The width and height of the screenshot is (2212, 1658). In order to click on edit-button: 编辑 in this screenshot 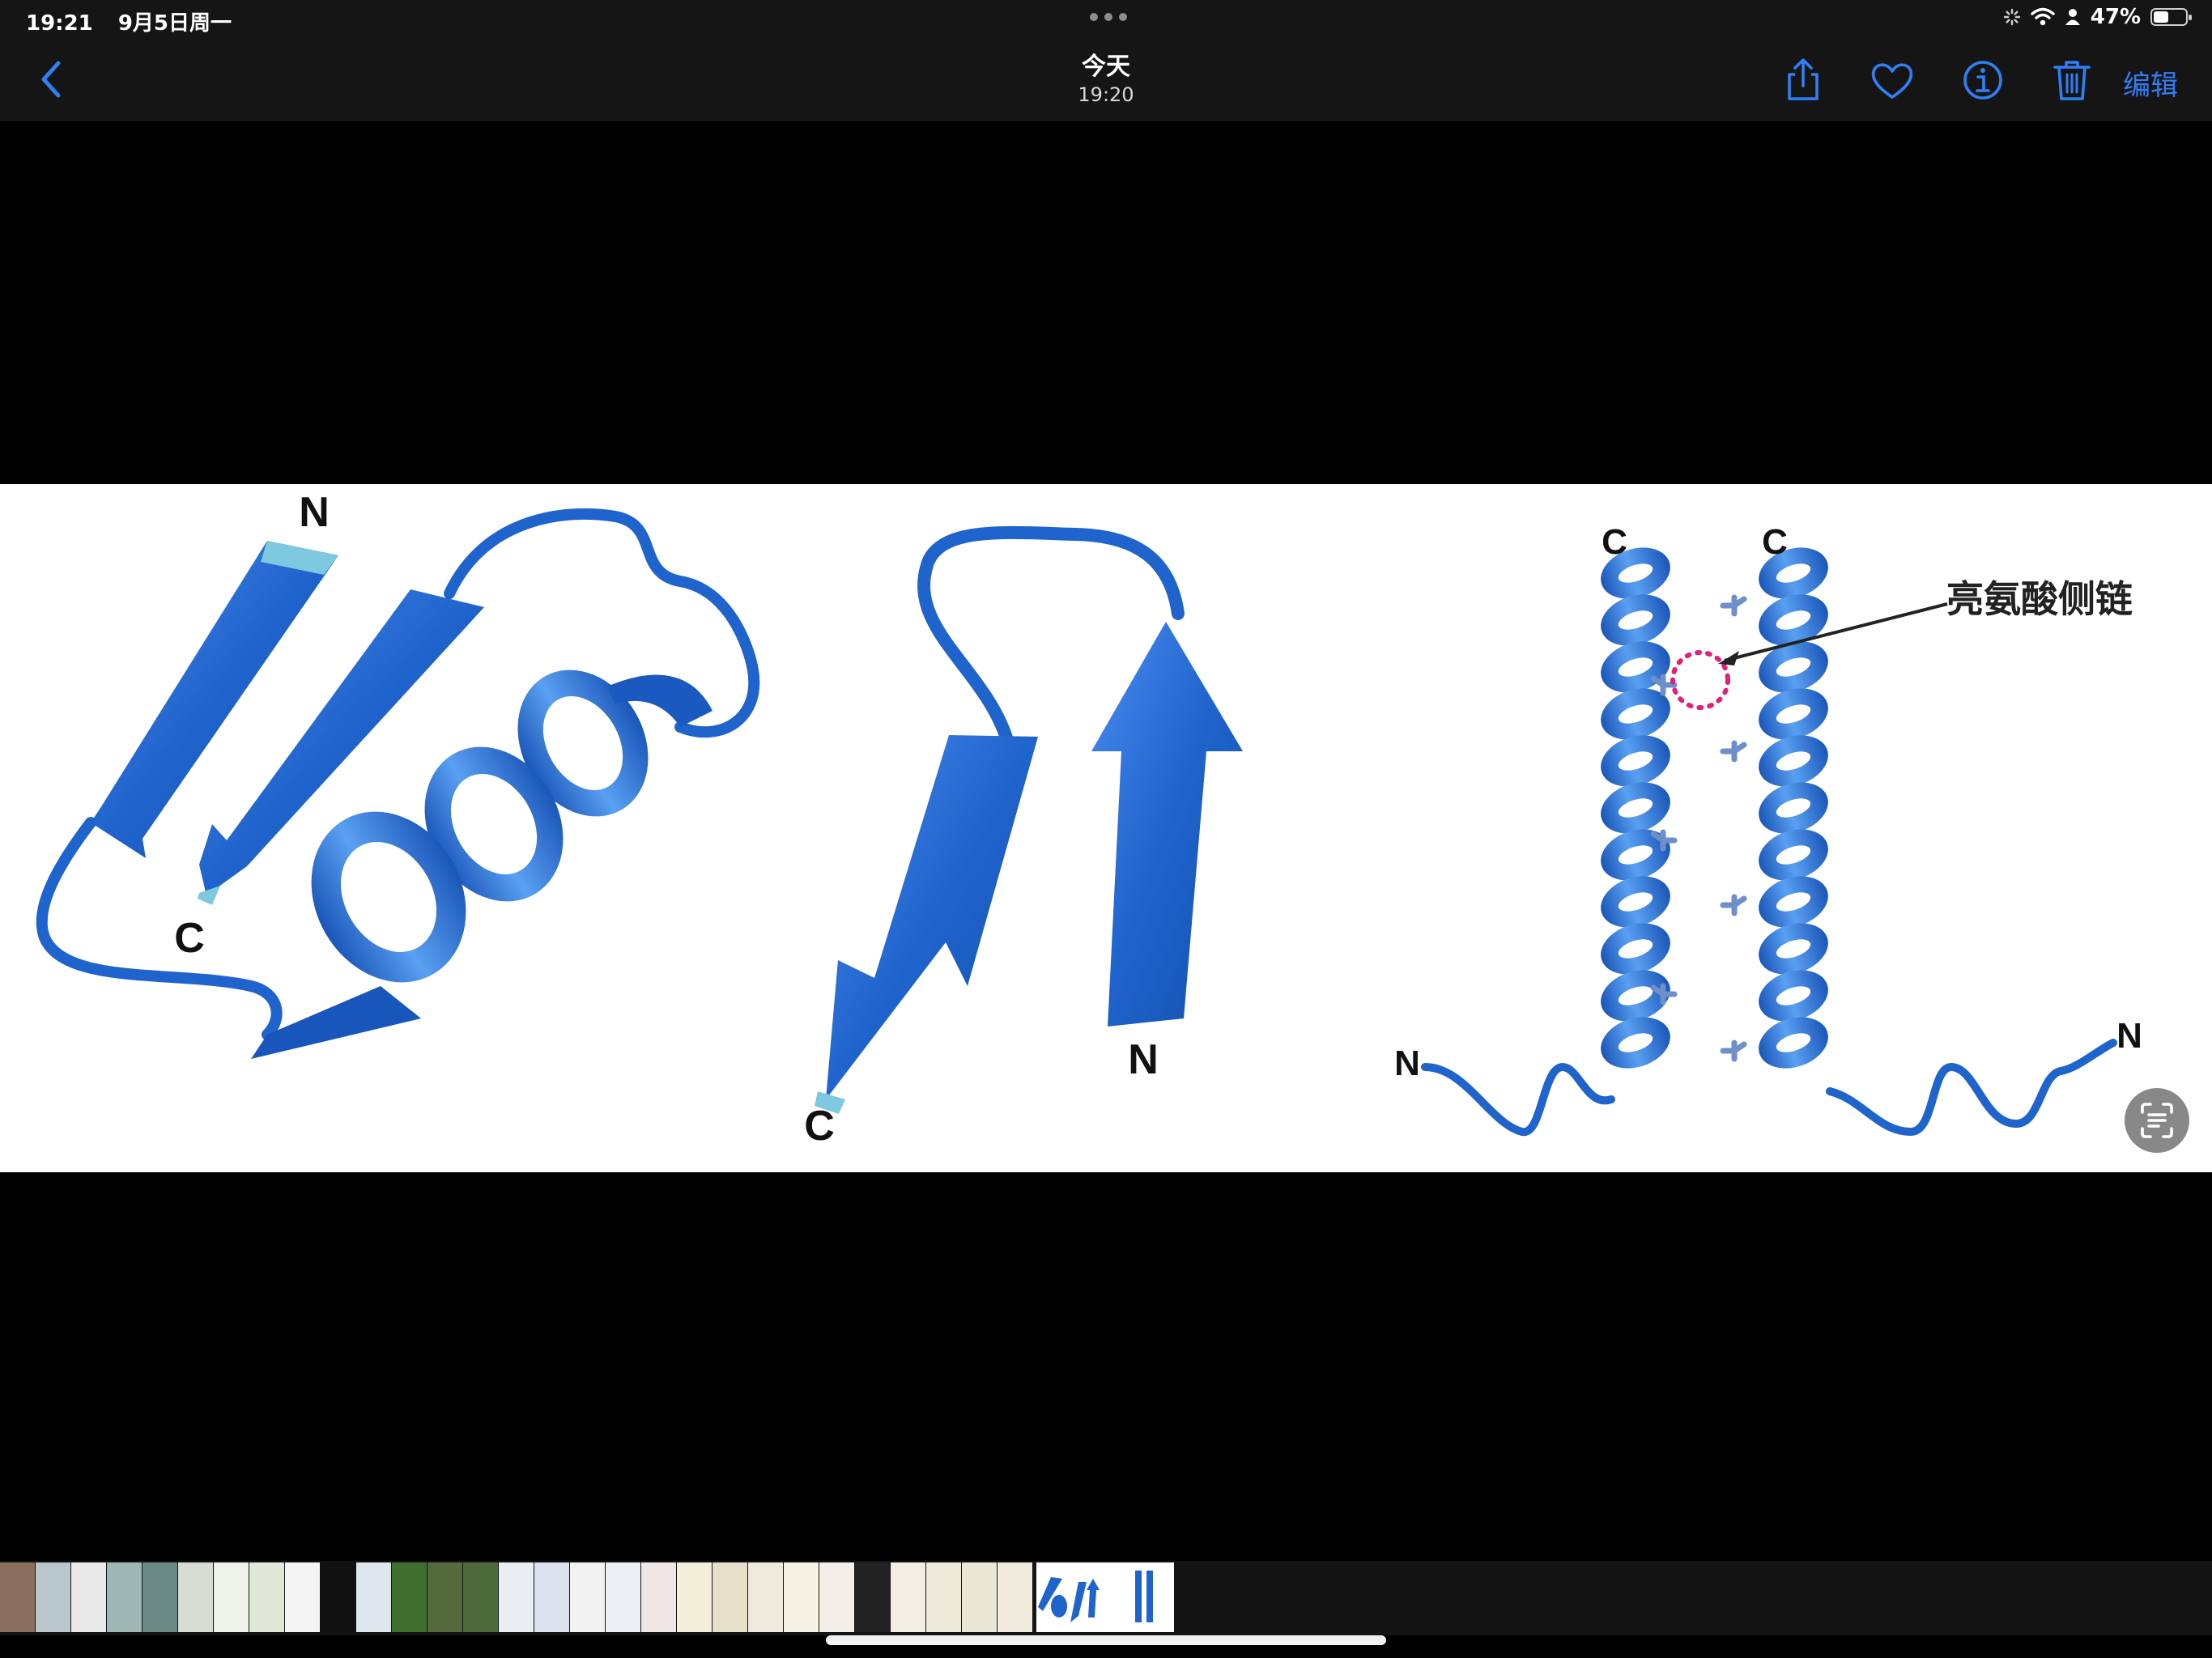, I will do `click(2150, 83)`.